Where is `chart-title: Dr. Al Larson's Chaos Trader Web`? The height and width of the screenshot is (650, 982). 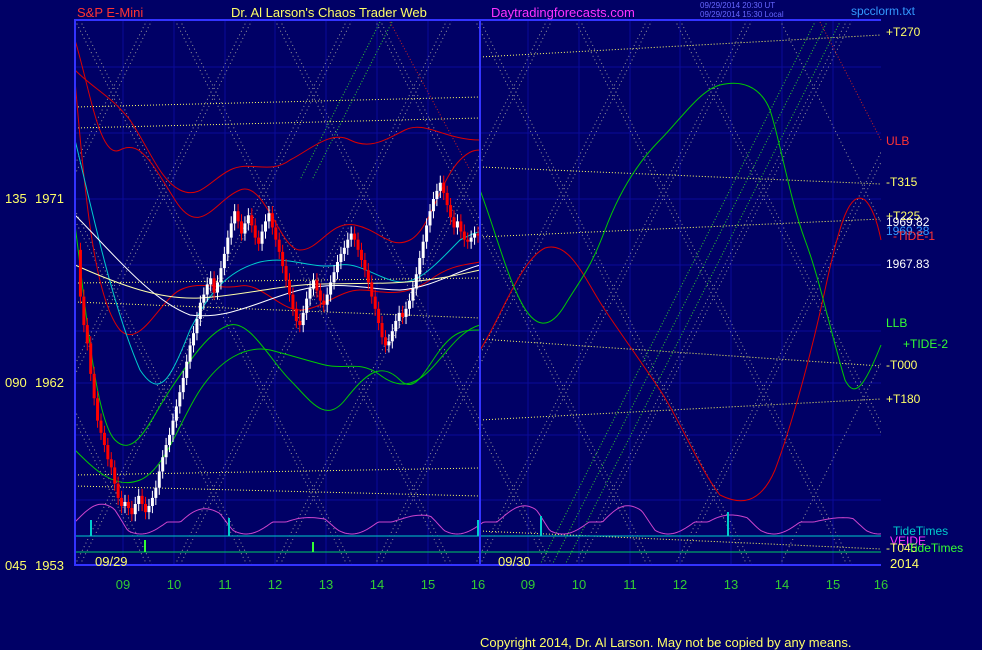 chart-title: Dr. Al Larson's Chaos Trader Web is located at coordinates (329, 12).